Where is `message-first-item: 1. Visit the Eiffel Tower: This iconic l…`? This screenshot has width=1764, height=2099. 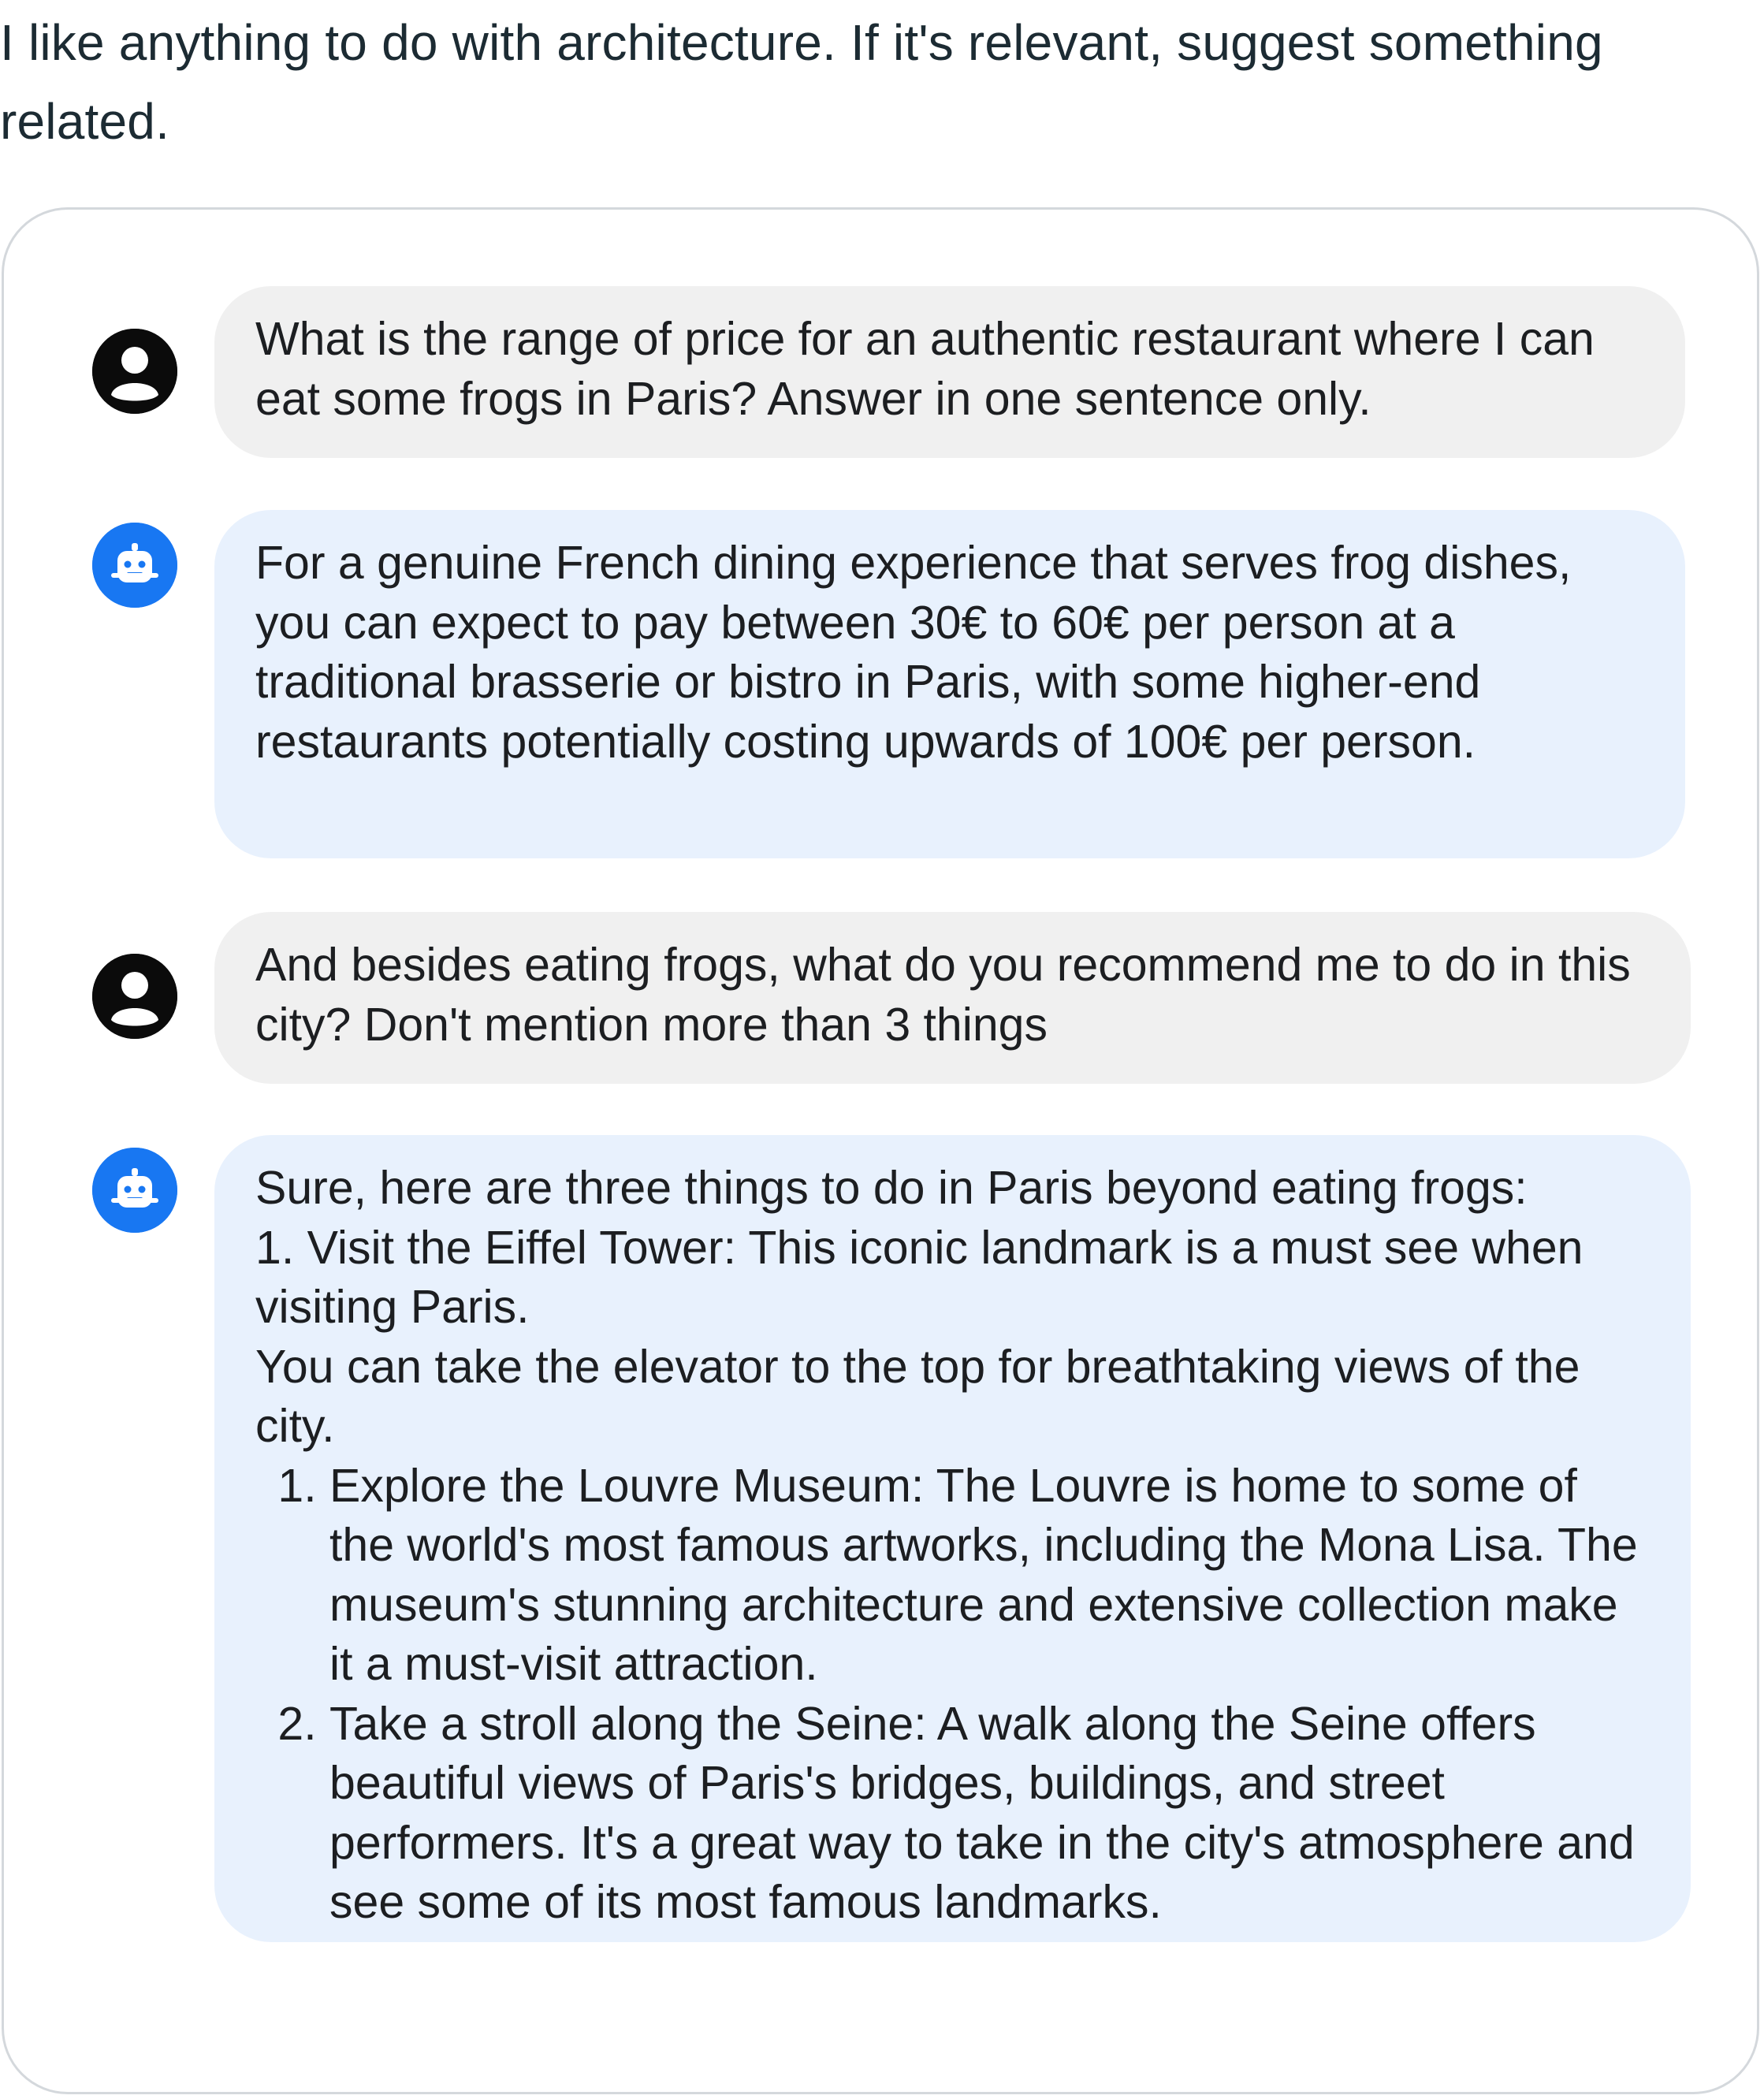 message-first-item: 1. Visit the Eiffel Tower: This iconic l… is located at coordinates (919, 1278).